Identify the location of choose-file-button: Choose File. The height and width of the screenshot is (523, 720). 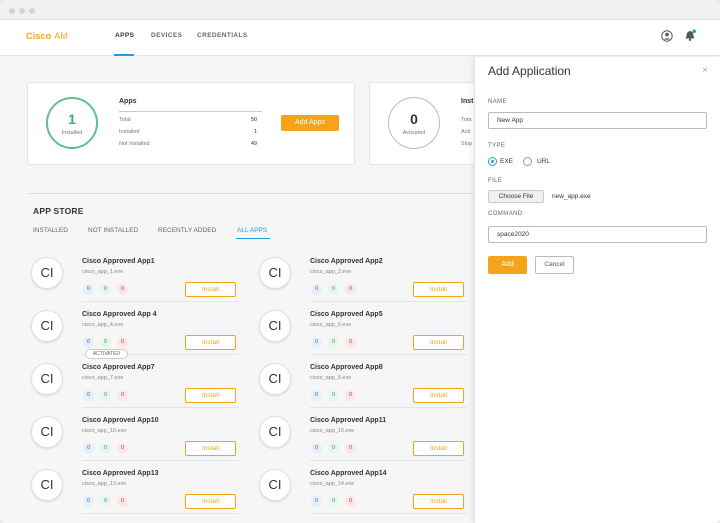
(516, 196).